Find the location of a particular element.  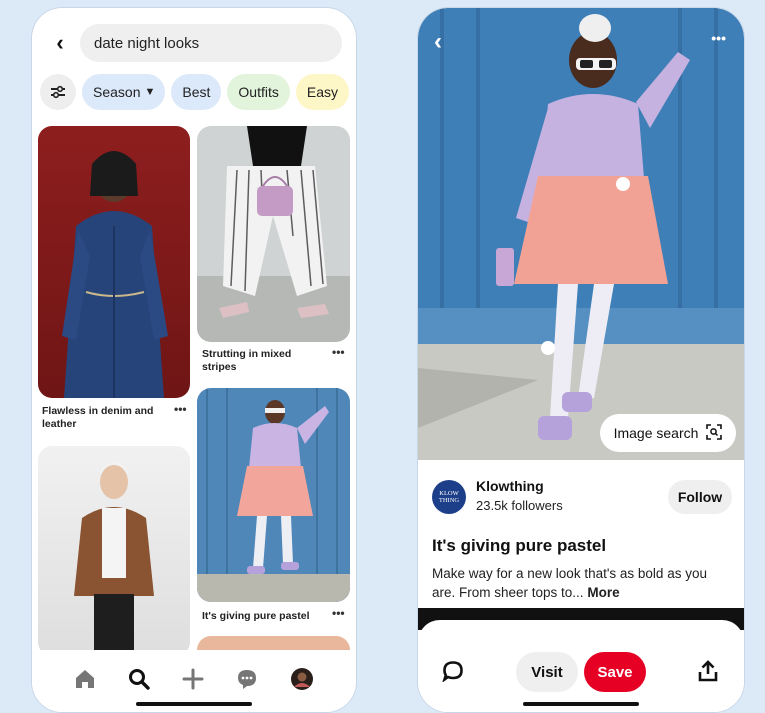

follow-label: Follow is located at coordinates (700, 497).